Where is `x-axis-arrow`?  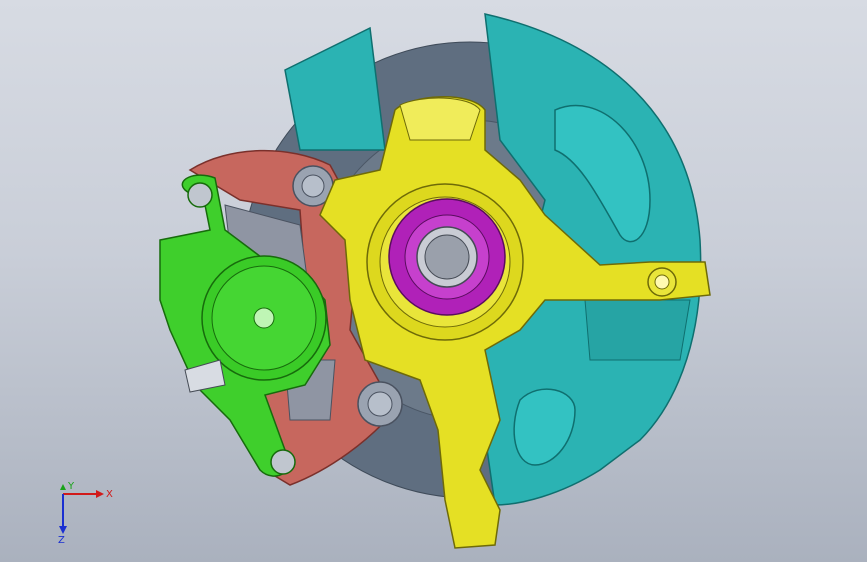
x-axis-arrow is located at coordinates (100, 494).